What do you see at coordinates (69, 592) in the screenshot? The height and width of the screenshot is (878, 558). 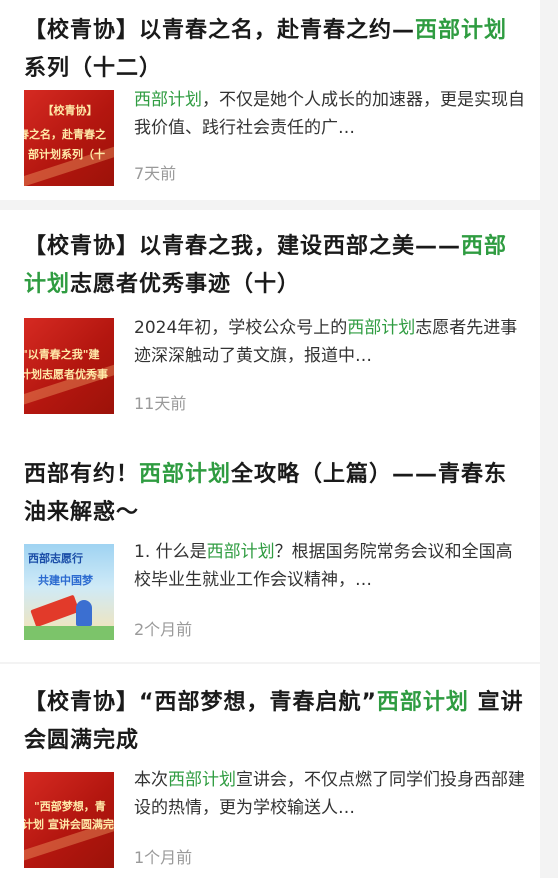 I see `article-thumbnail: 西部志愿行 共建中国梦` at bounding box center [69, 592].